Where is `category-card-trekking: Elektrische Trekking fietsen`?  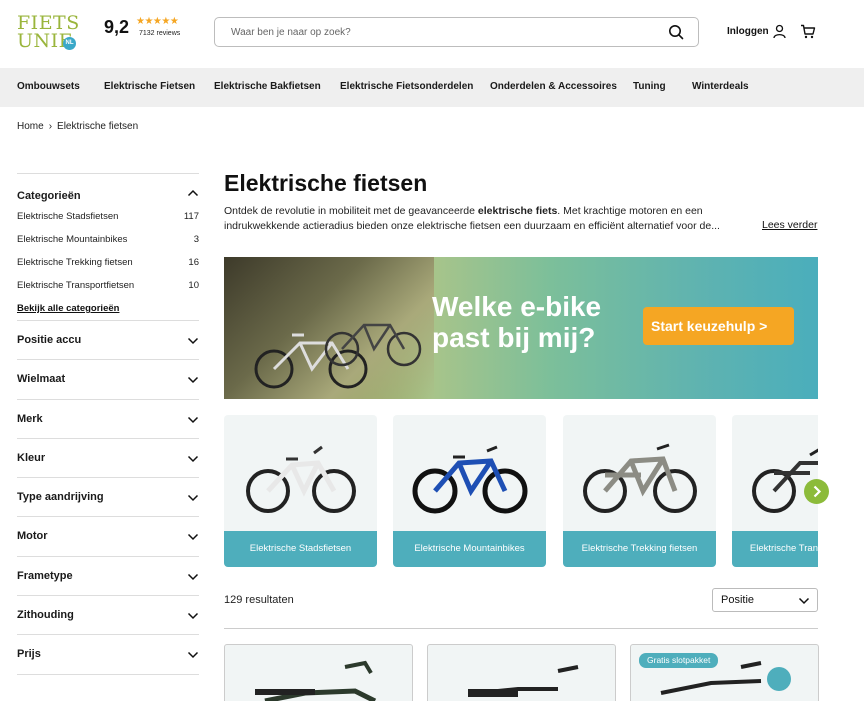 category-card-trekking: Elektrische Trekking fietsen is located at coordinates (639, 491).